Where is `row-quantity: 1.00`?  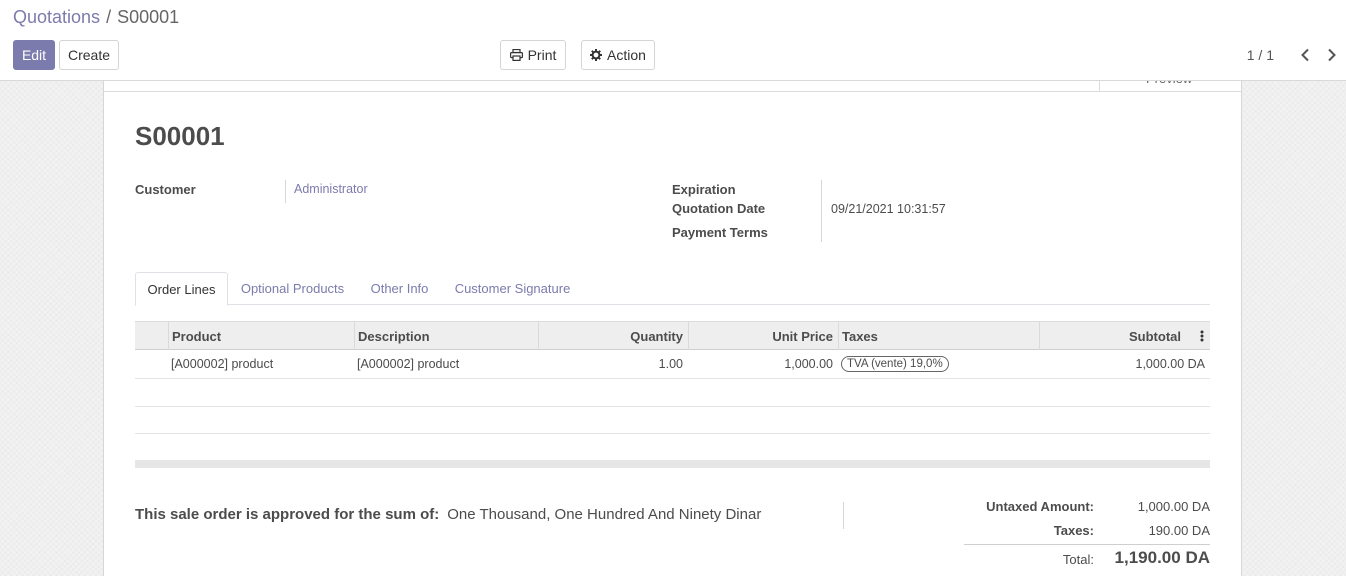
row-quantity: 1.00 is located at coordinates (670, 364).